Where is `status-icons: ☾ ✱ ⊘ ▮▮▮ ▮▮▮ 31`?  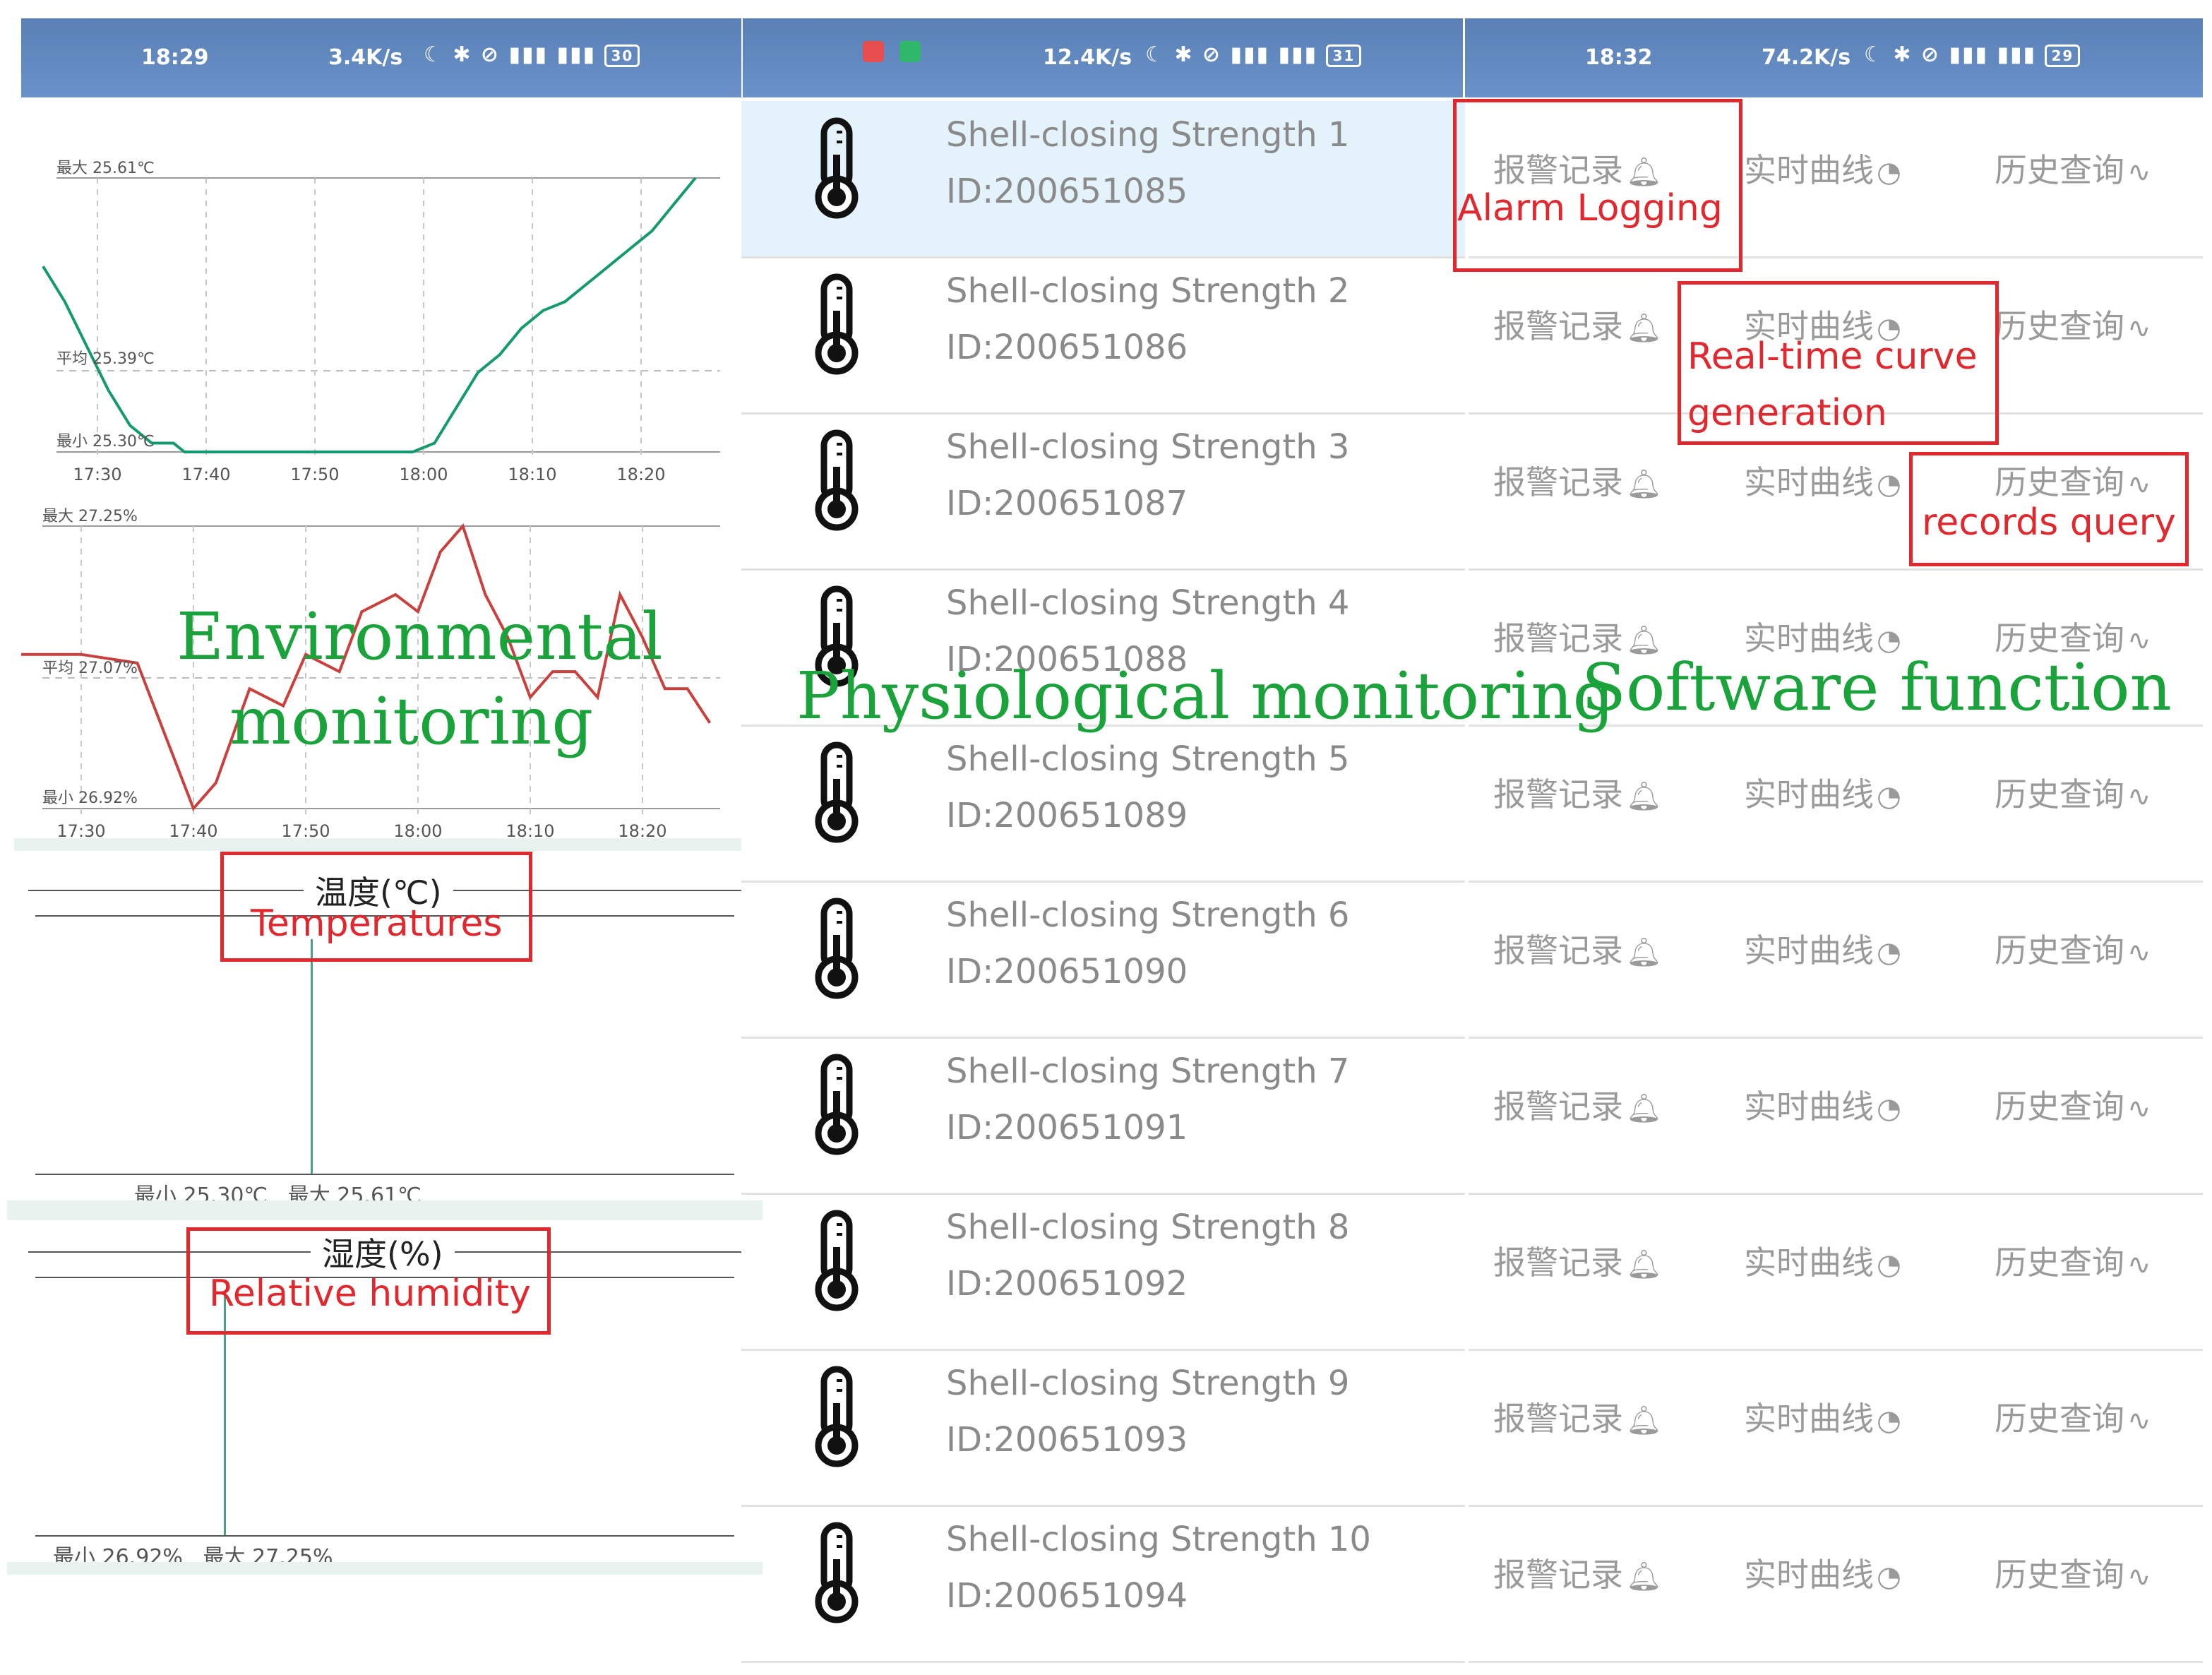
status-icons: ☾ ✱ ⊘ ▮▮▮ ▮▮▮ 31 is located at coordinates (1253, 54).